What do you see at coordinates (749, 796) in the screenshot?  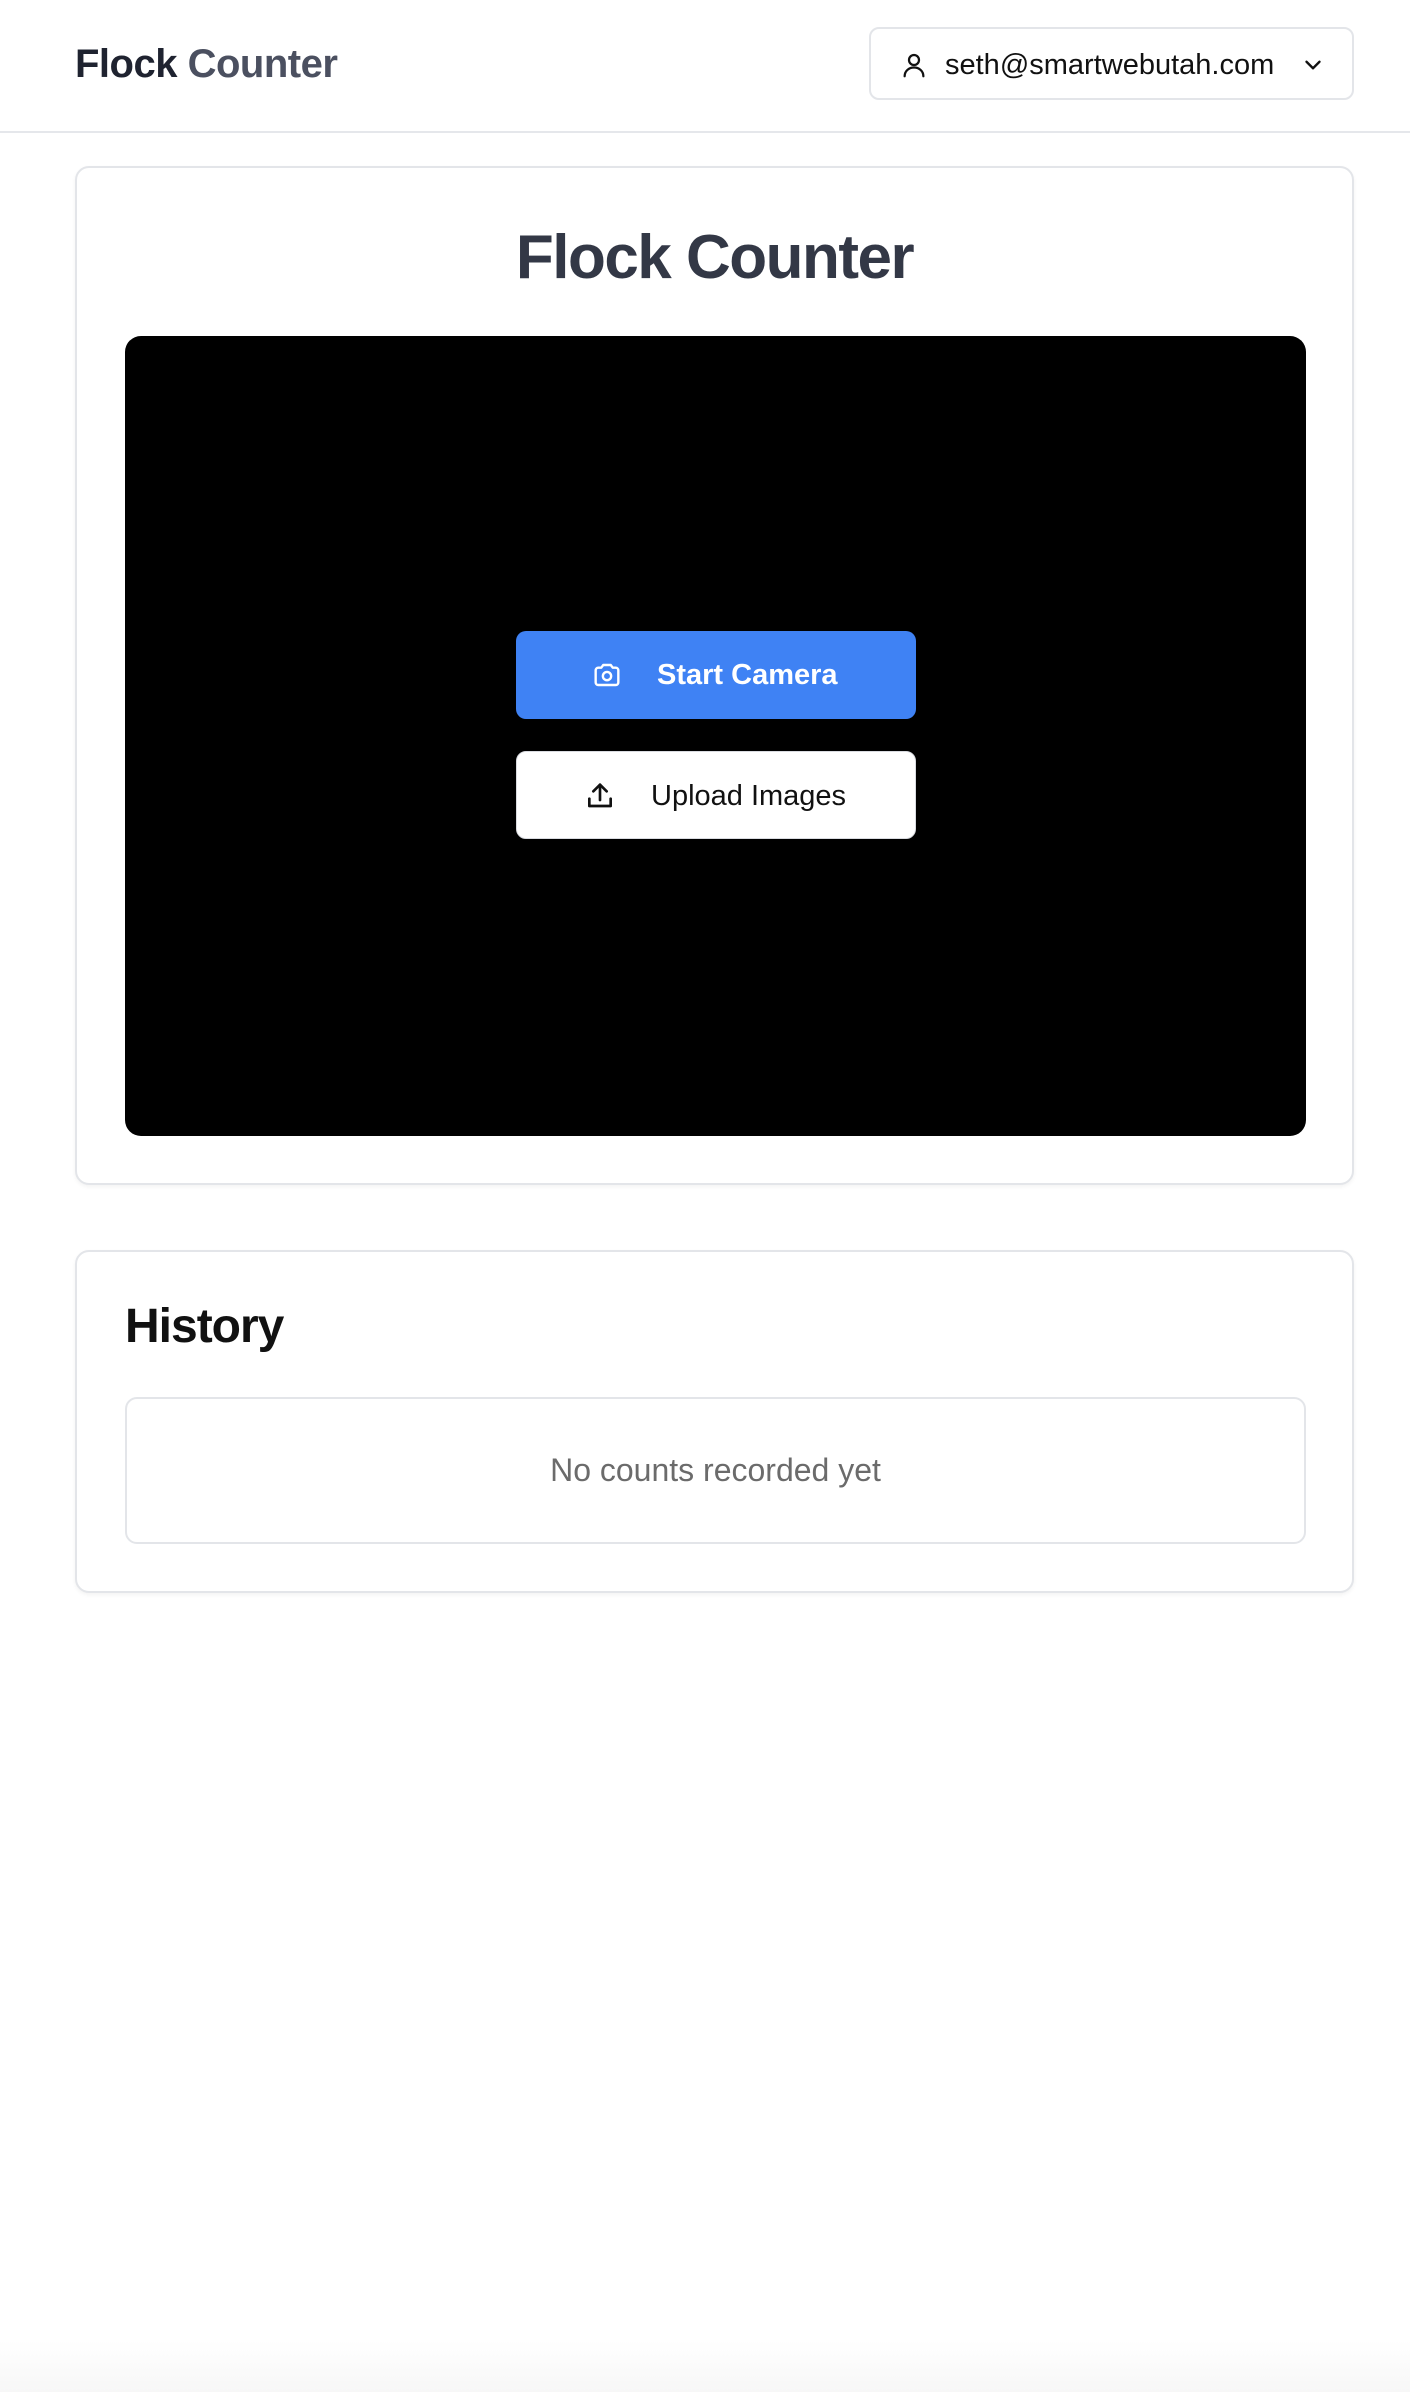 I see `upload-images-label: Upload Images` at bounding box center [749, 796].